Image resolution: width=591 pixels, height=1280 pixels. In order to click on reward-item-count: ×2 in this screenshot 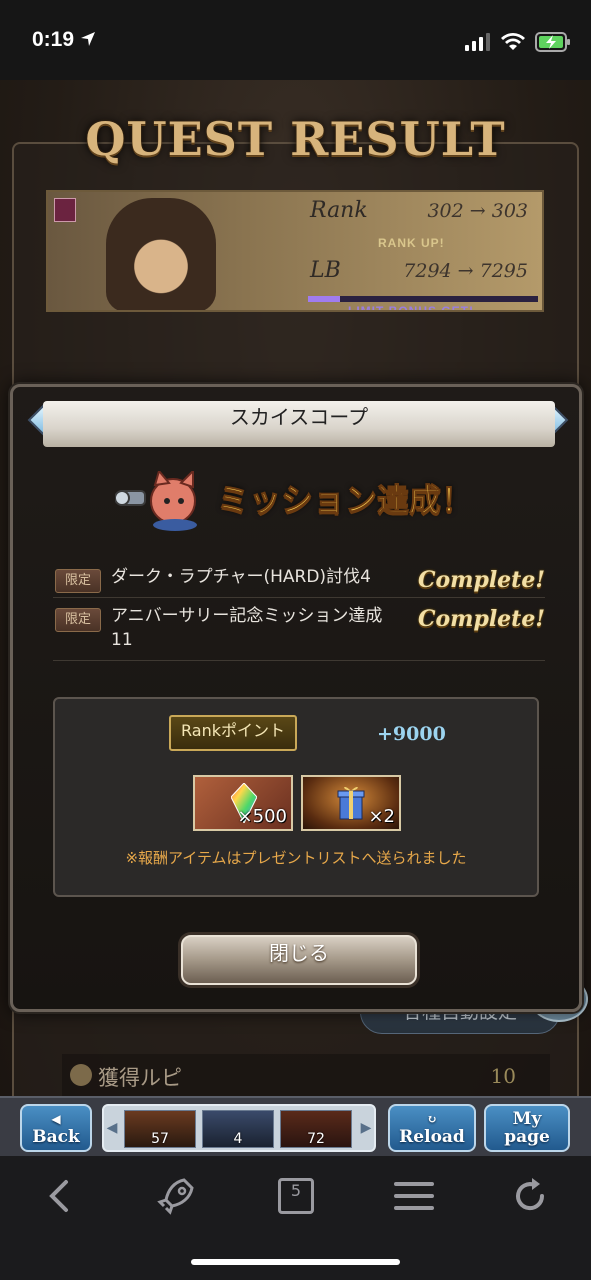, I will do `click(381, 816)`.